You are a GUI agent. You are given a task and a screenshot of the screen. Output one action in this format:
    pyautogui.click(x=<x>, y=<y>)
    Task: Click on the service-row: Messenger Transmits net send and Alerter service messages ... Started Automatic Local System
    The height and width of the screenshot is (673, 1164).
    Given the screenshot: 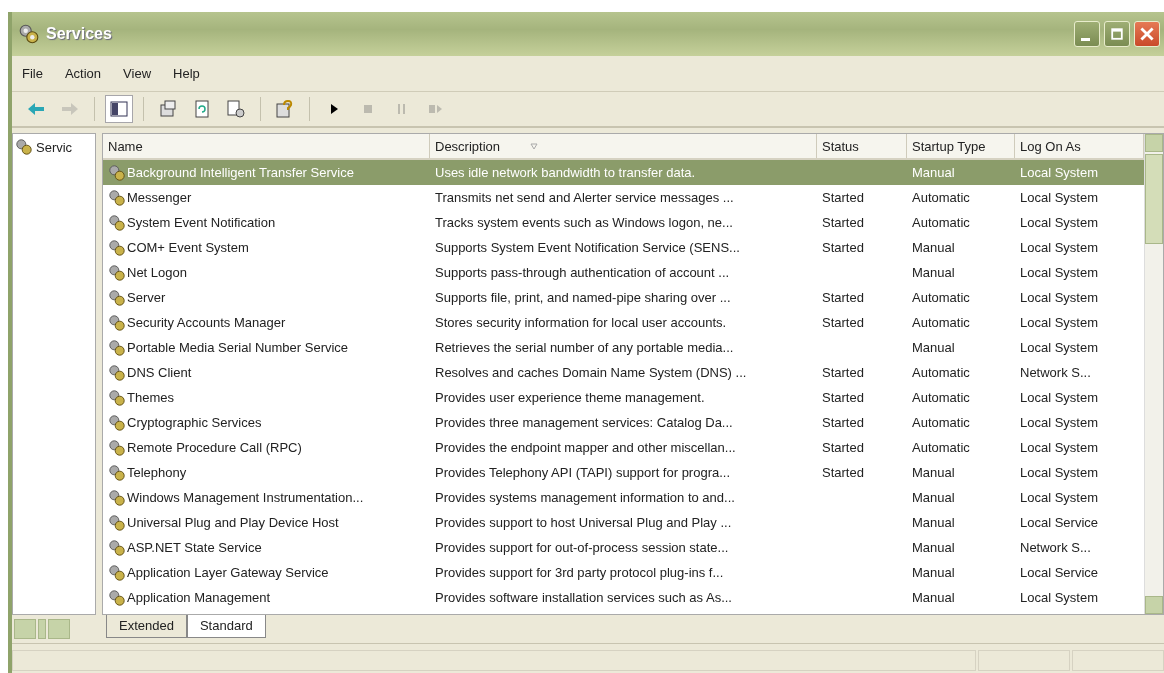 What is the action you would take?
    pyautogui.click(x=623, y=197)
    